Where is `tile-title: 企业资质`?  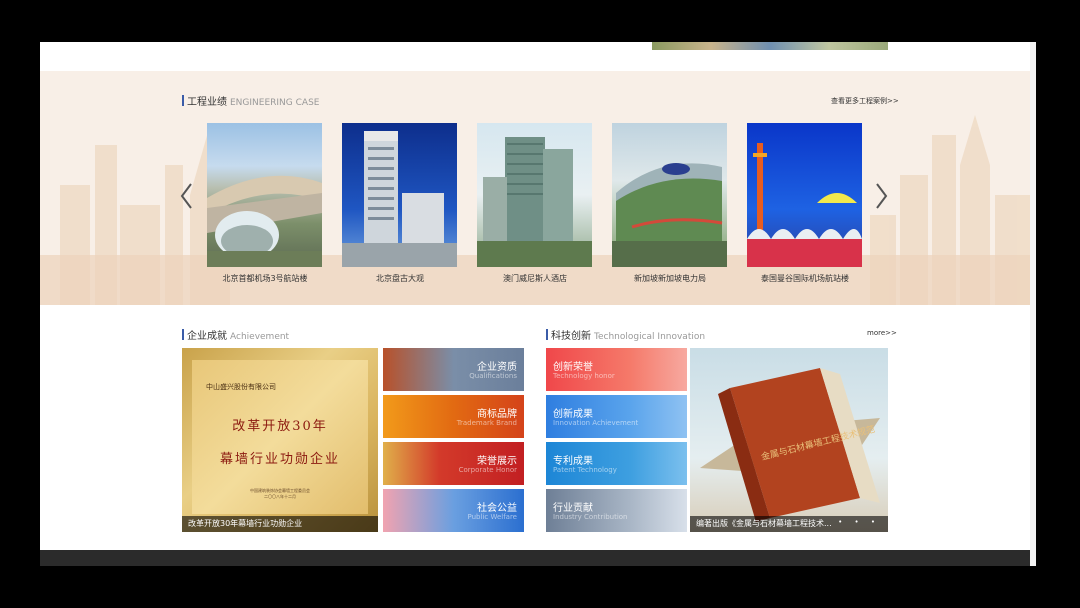
tile-title: 企业资质 is located at coordinates (497, 367).